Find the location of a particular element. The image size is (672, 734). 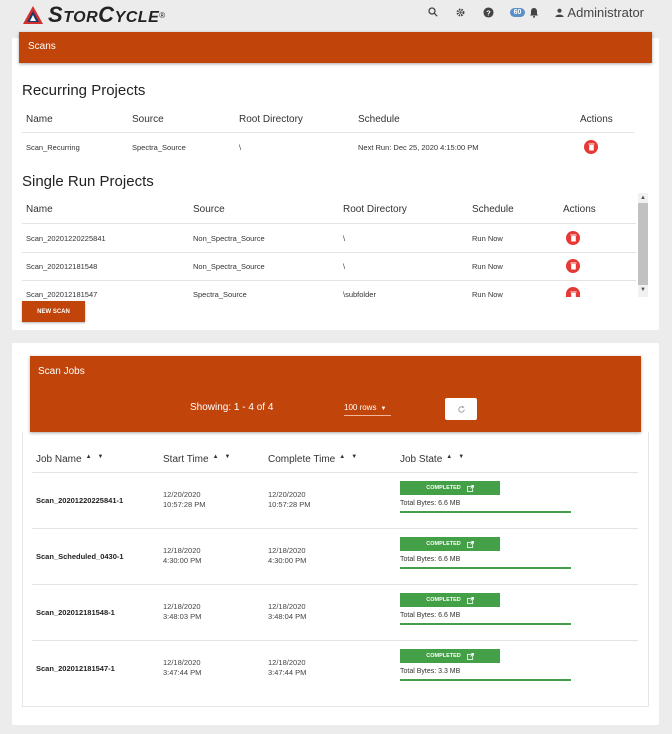

rows-per-page-select: 100 rows ▼ is located at coordinates (367, 409).